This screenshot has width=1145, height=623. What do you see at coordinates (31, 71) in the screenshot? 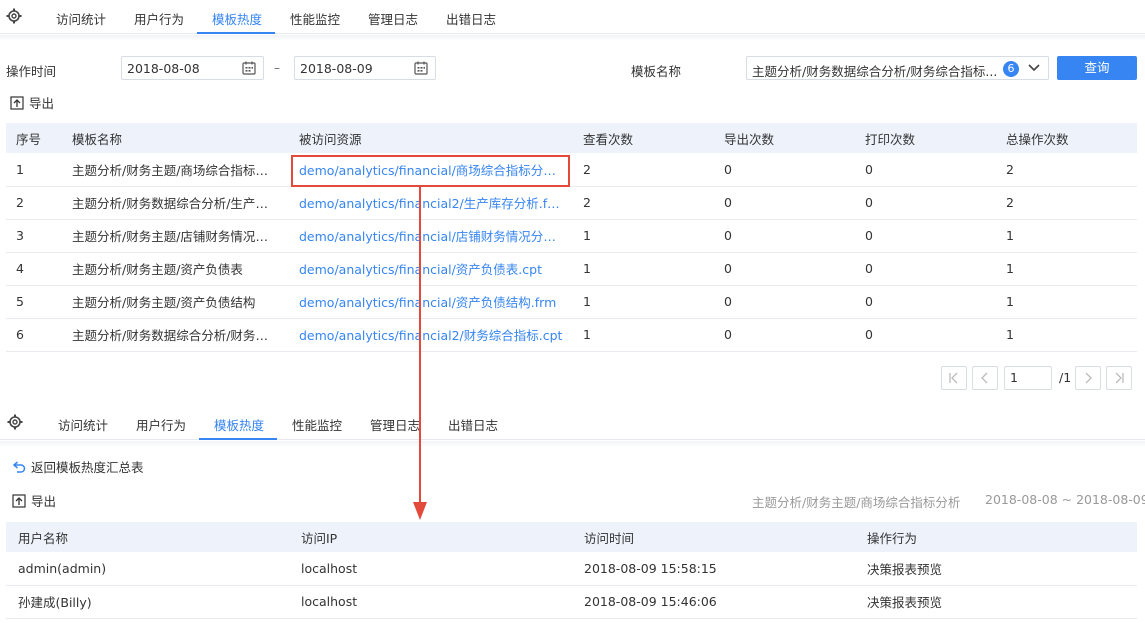
I see `time-label: 操作时间` at bounding box center [31, 71].